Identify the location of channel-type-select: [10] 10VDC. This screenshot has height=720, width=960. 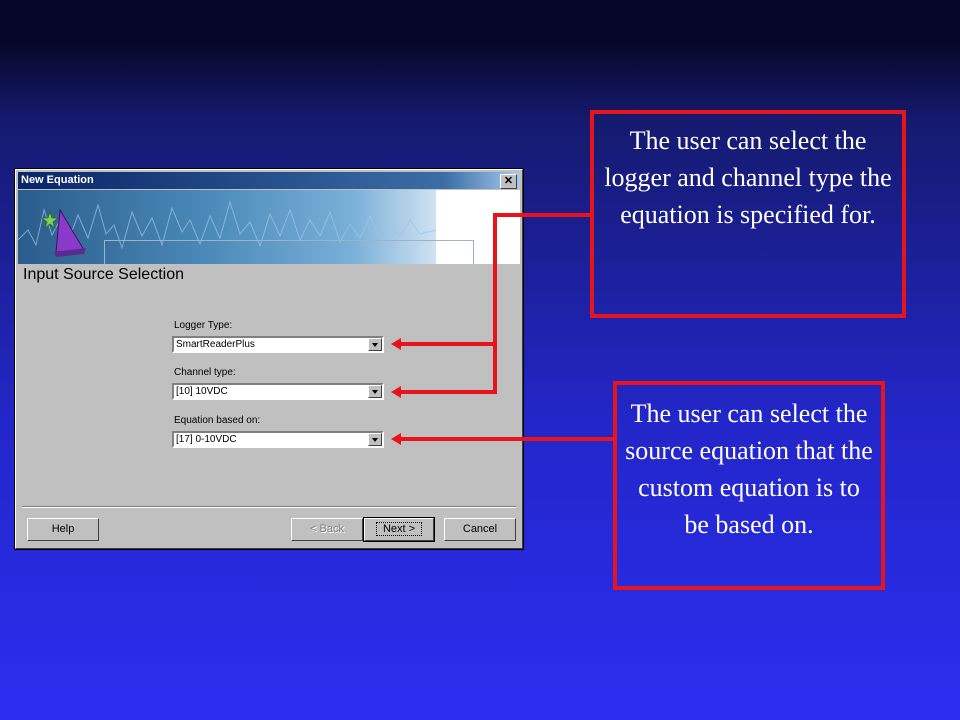
(278, 391).